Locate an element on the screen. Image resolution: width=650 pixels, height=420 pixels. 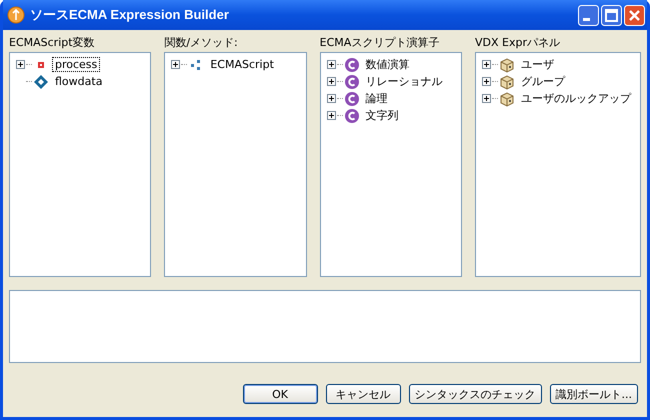
tree-item: ユーザ is located at coordinates (537, 64).